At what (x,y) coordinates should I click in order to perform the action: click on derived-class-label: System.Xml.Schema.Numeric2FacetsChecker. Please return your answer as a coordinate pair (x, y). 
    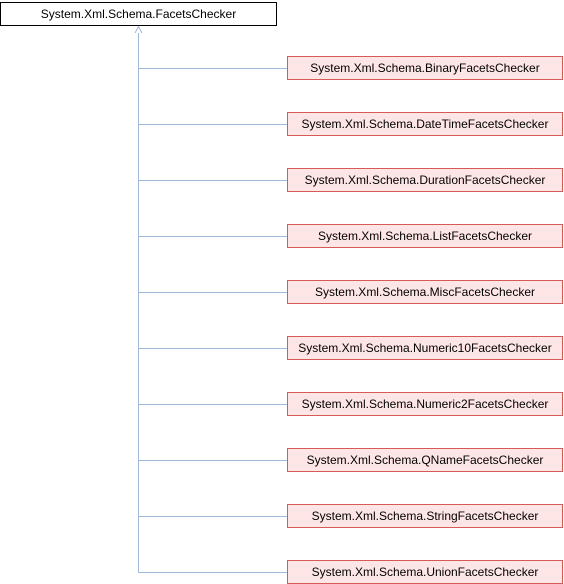
    Looking at the image, I should click on (425, 404).